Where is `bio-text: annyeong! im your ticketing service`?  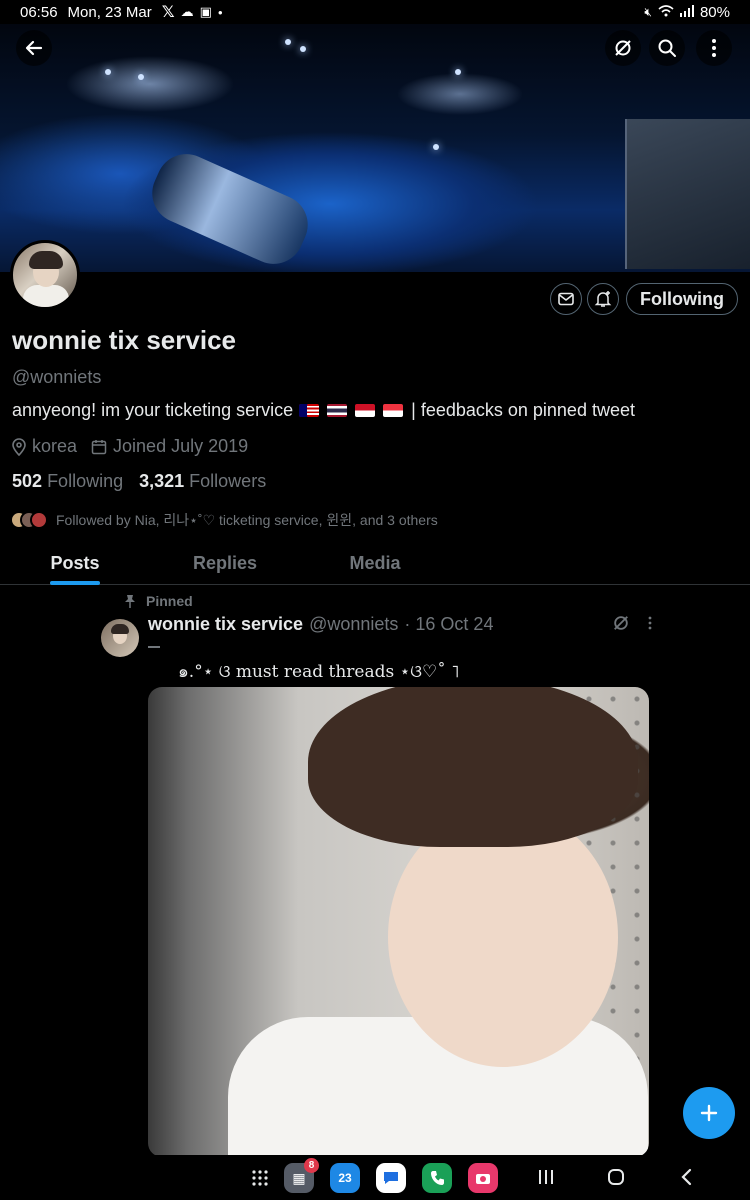
bio-text: annyeong! im your ticketing service is located at coordinates (153, 410).